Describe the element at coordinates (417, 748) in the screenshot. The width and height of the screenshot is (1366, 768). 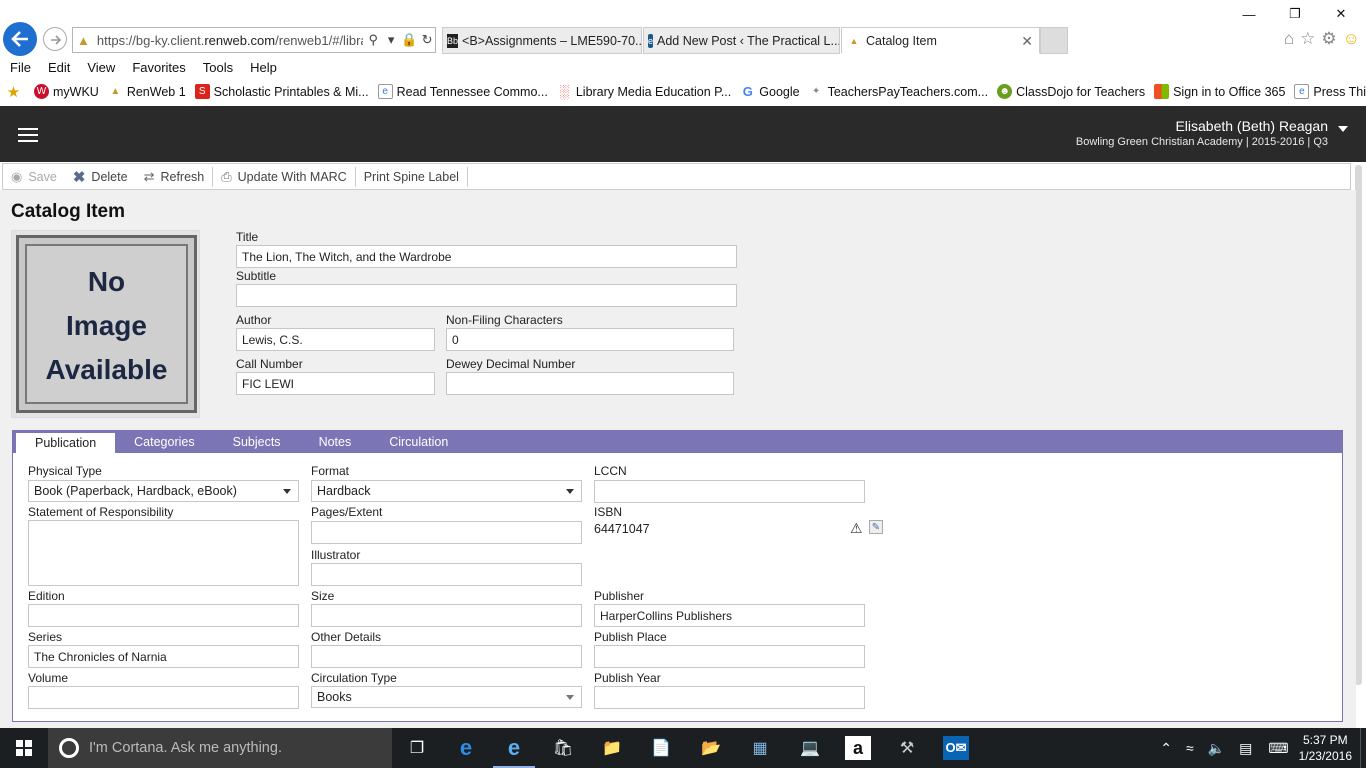
I see `task-view-icon: ❐` at that location.